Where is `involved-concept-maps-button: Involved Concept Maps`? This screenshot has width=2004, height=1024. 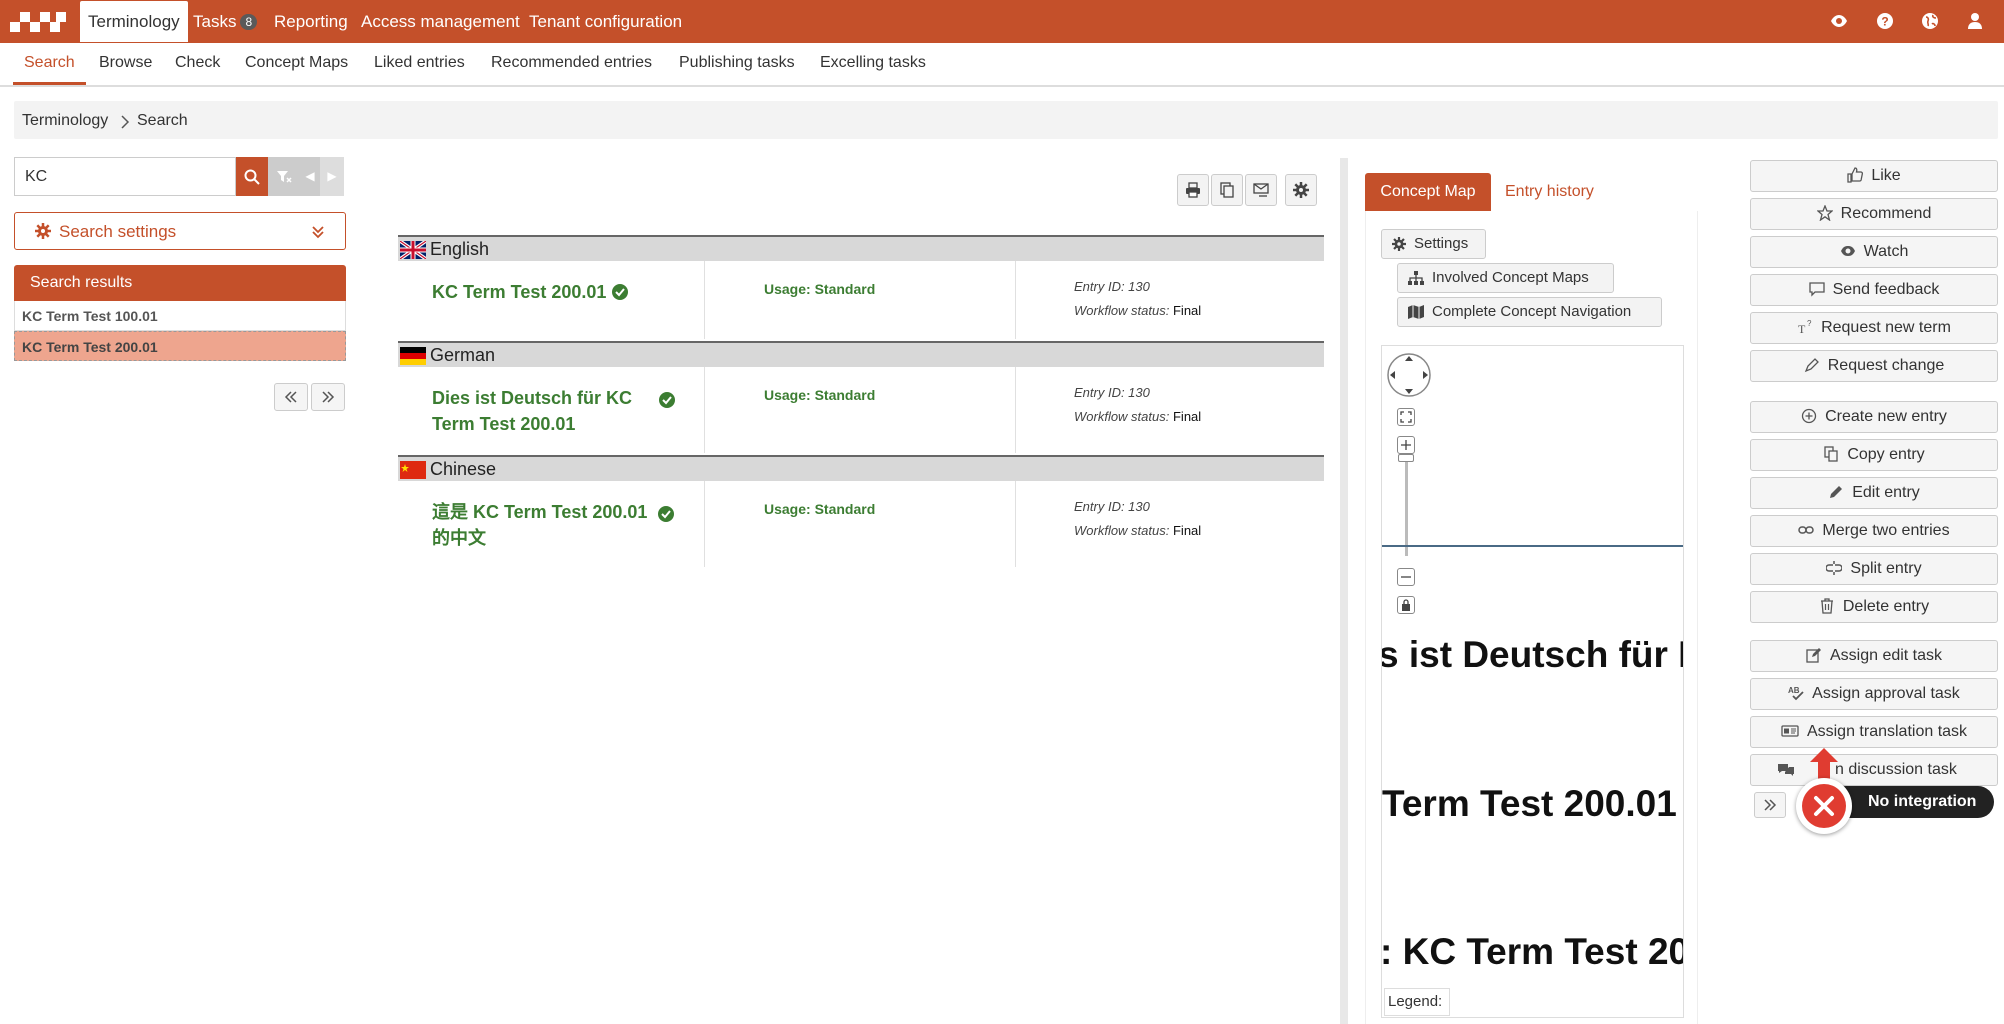
involved-concept-maps-button: Involved Concept Maps is located at coordinates (1505, 278).